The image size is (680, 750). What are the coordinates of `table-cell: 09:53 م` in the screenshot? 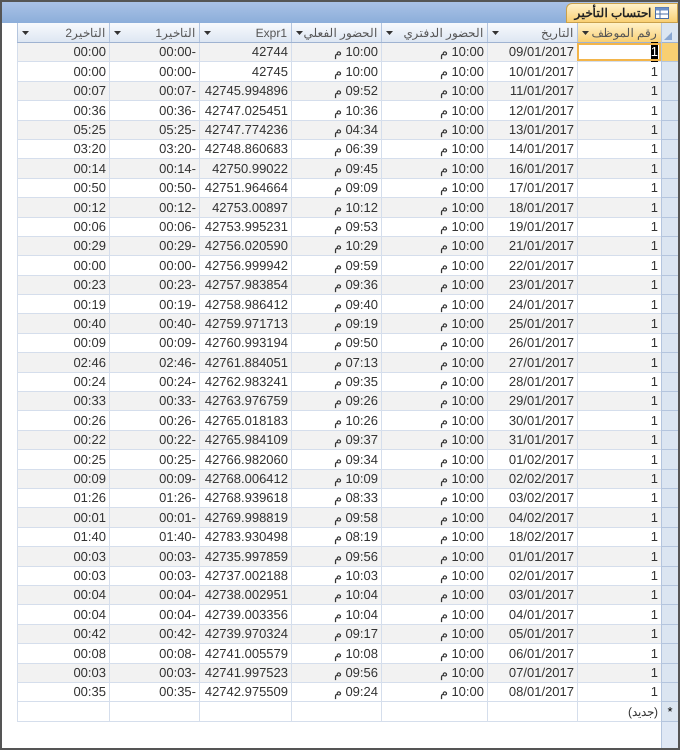 It's located at (336, 227).